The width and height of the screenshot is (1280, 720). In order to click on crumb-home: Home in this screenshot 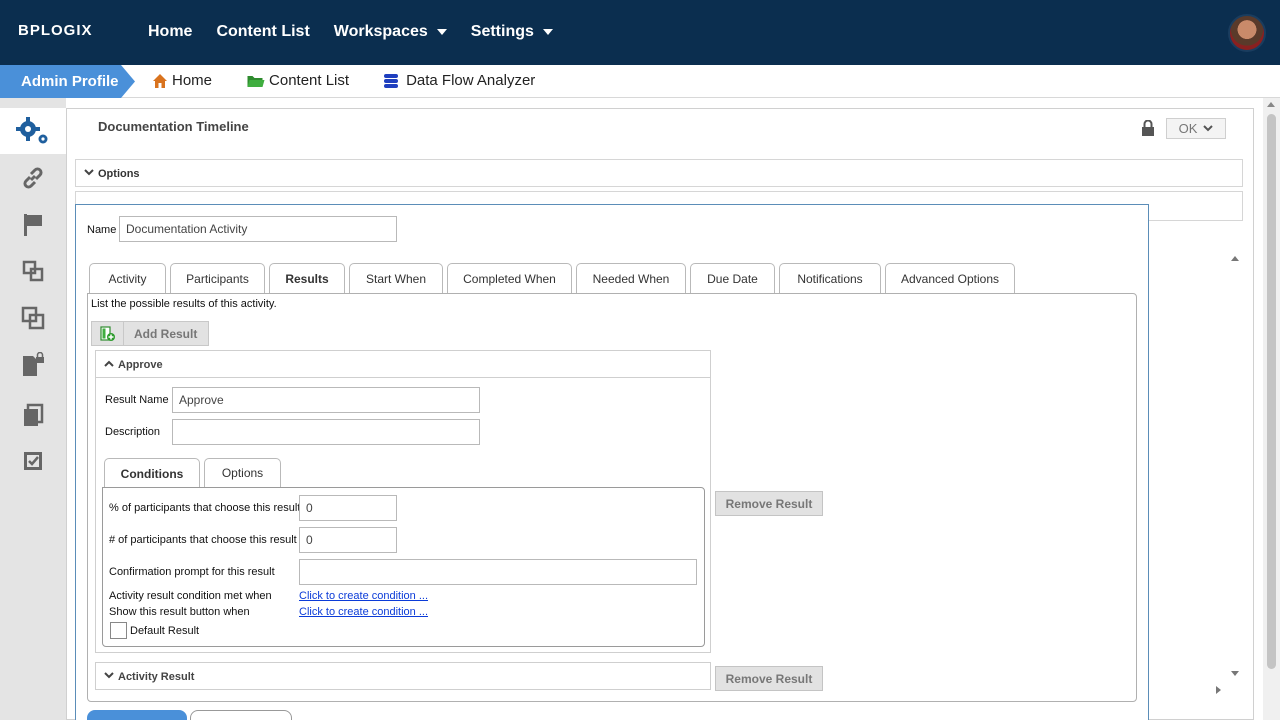, I will do `click(182, 80)`.